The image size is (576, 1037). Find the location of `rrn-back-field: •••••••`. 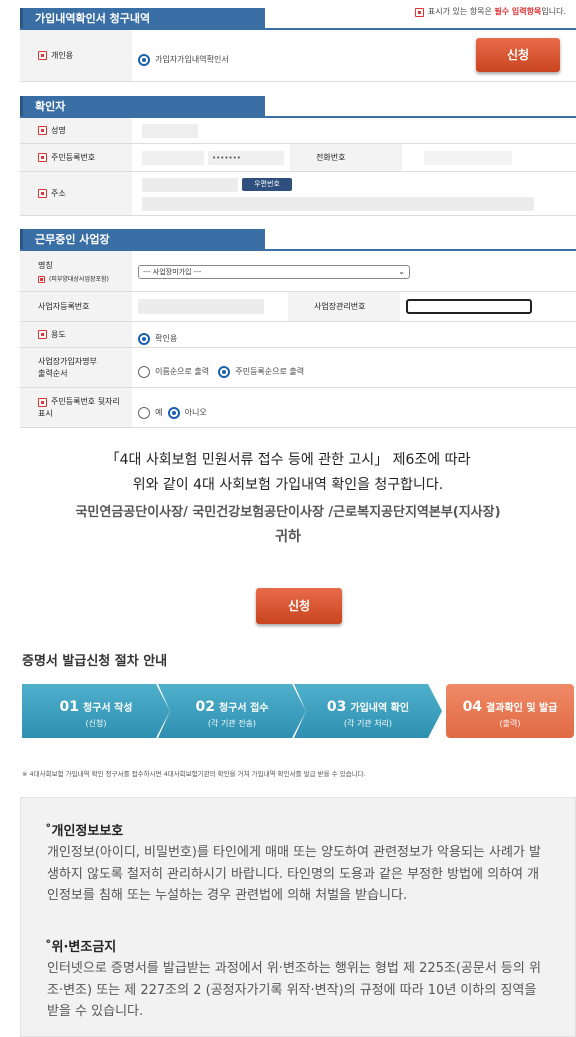

rrn-back-field: ••••••• is located at coordinates (246, 158).